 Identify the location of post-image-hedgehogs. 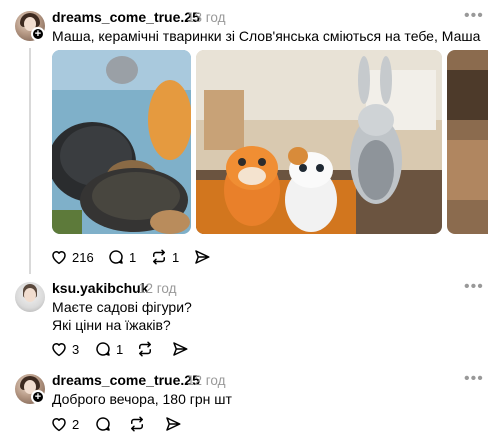
(121, 142).